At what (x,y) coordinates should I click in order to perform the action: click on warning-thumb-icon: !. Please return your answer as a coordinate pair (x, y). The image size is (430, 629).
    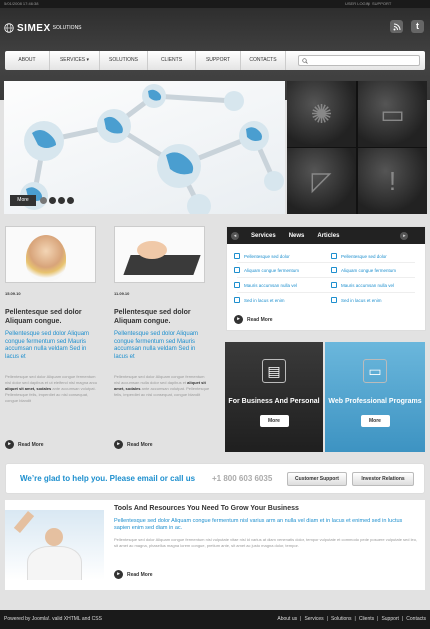
    Looking at the image, I should click on (392, 181).